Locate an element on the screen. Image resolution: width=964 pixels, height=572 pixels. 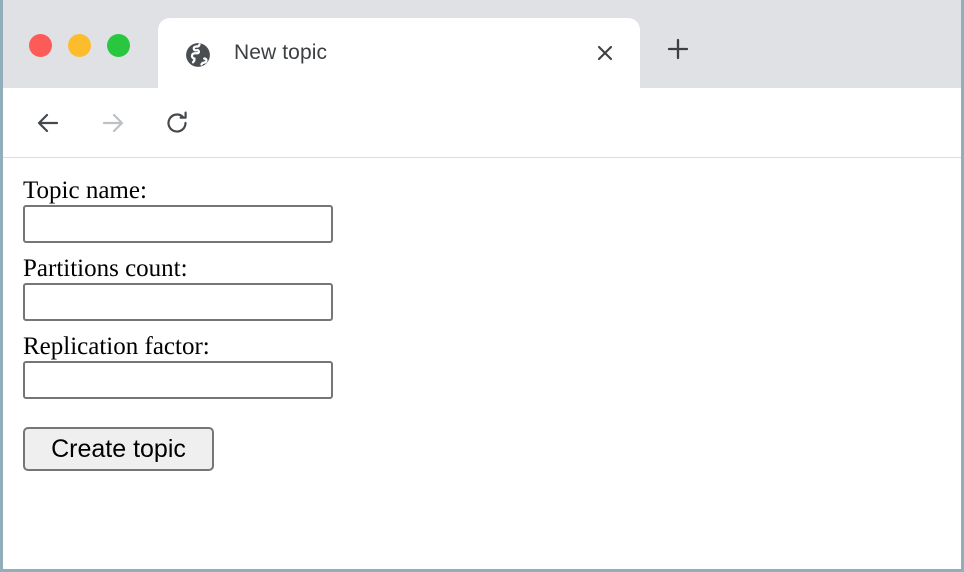
reload-button is located at coordinates (177, 123).